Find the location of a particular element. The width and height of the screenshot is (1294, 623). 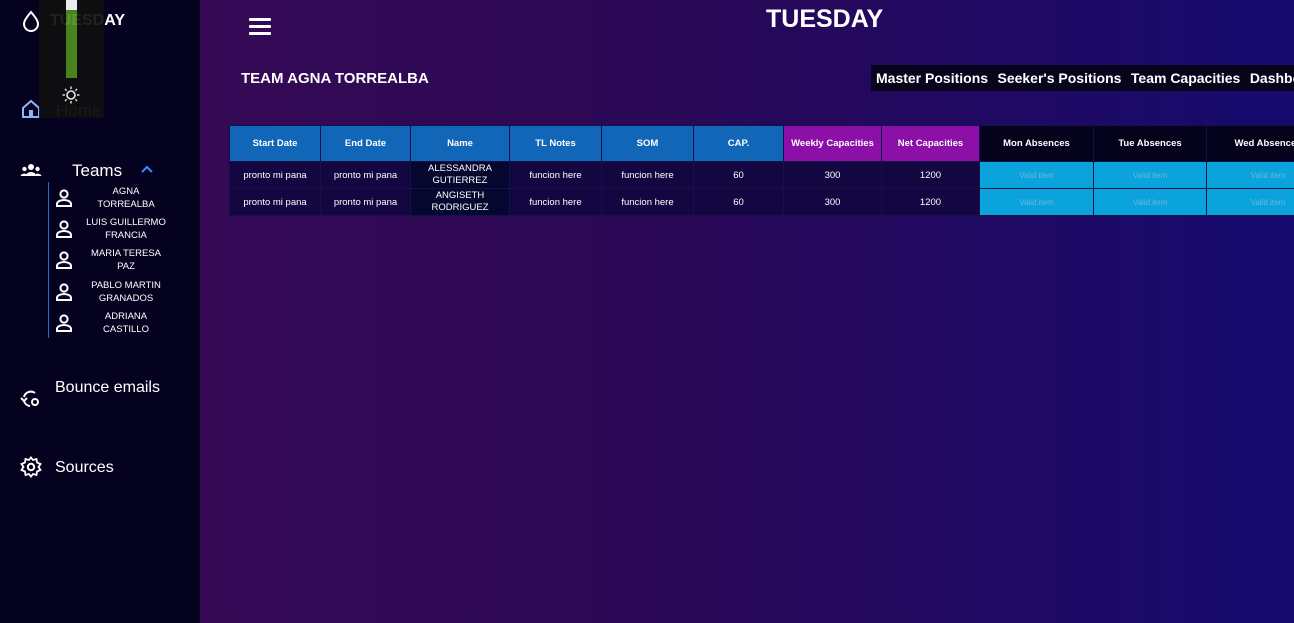

sidebar-item-label: Teams is located at coordinates (97, 170).